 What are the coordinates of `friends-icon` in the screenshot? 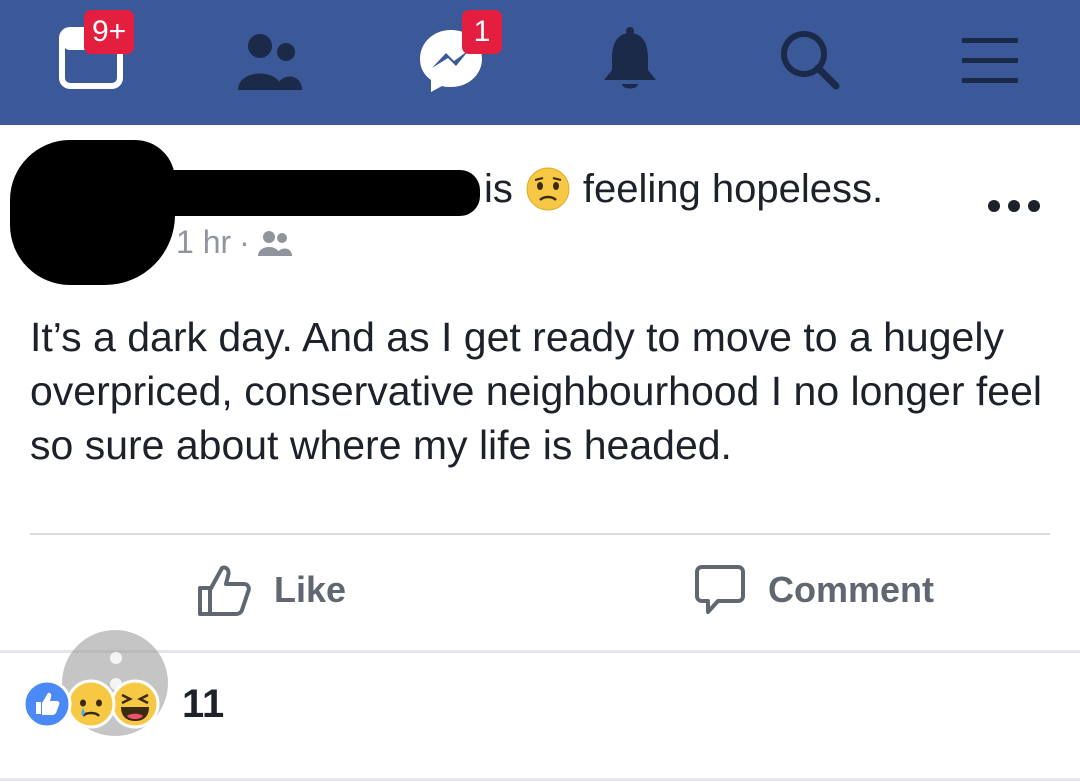 It's located at (270, 62).